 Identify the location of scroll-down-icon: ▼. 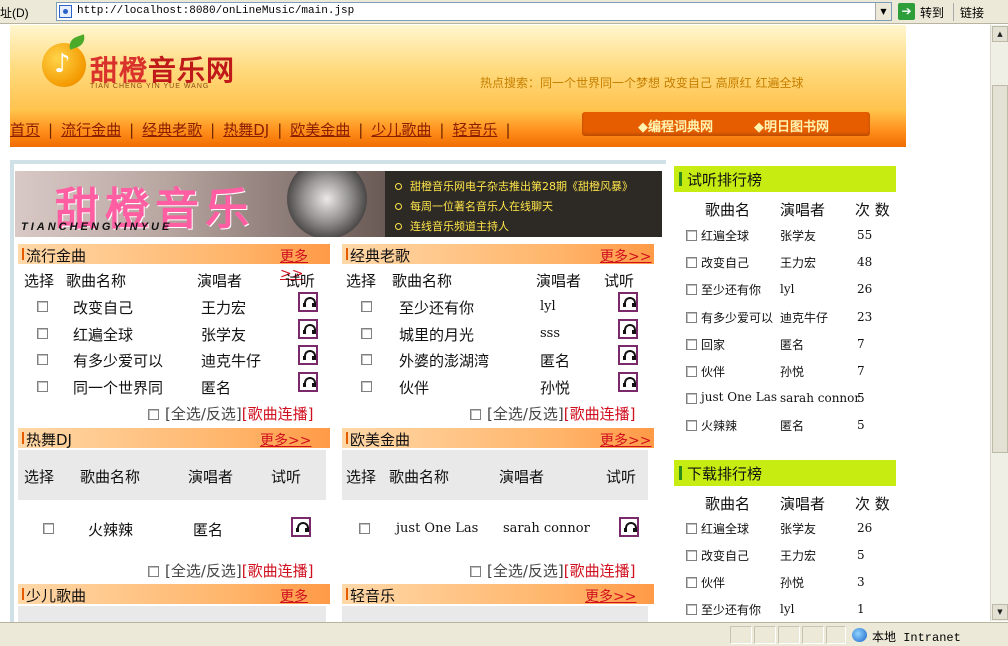
(1000, 612).